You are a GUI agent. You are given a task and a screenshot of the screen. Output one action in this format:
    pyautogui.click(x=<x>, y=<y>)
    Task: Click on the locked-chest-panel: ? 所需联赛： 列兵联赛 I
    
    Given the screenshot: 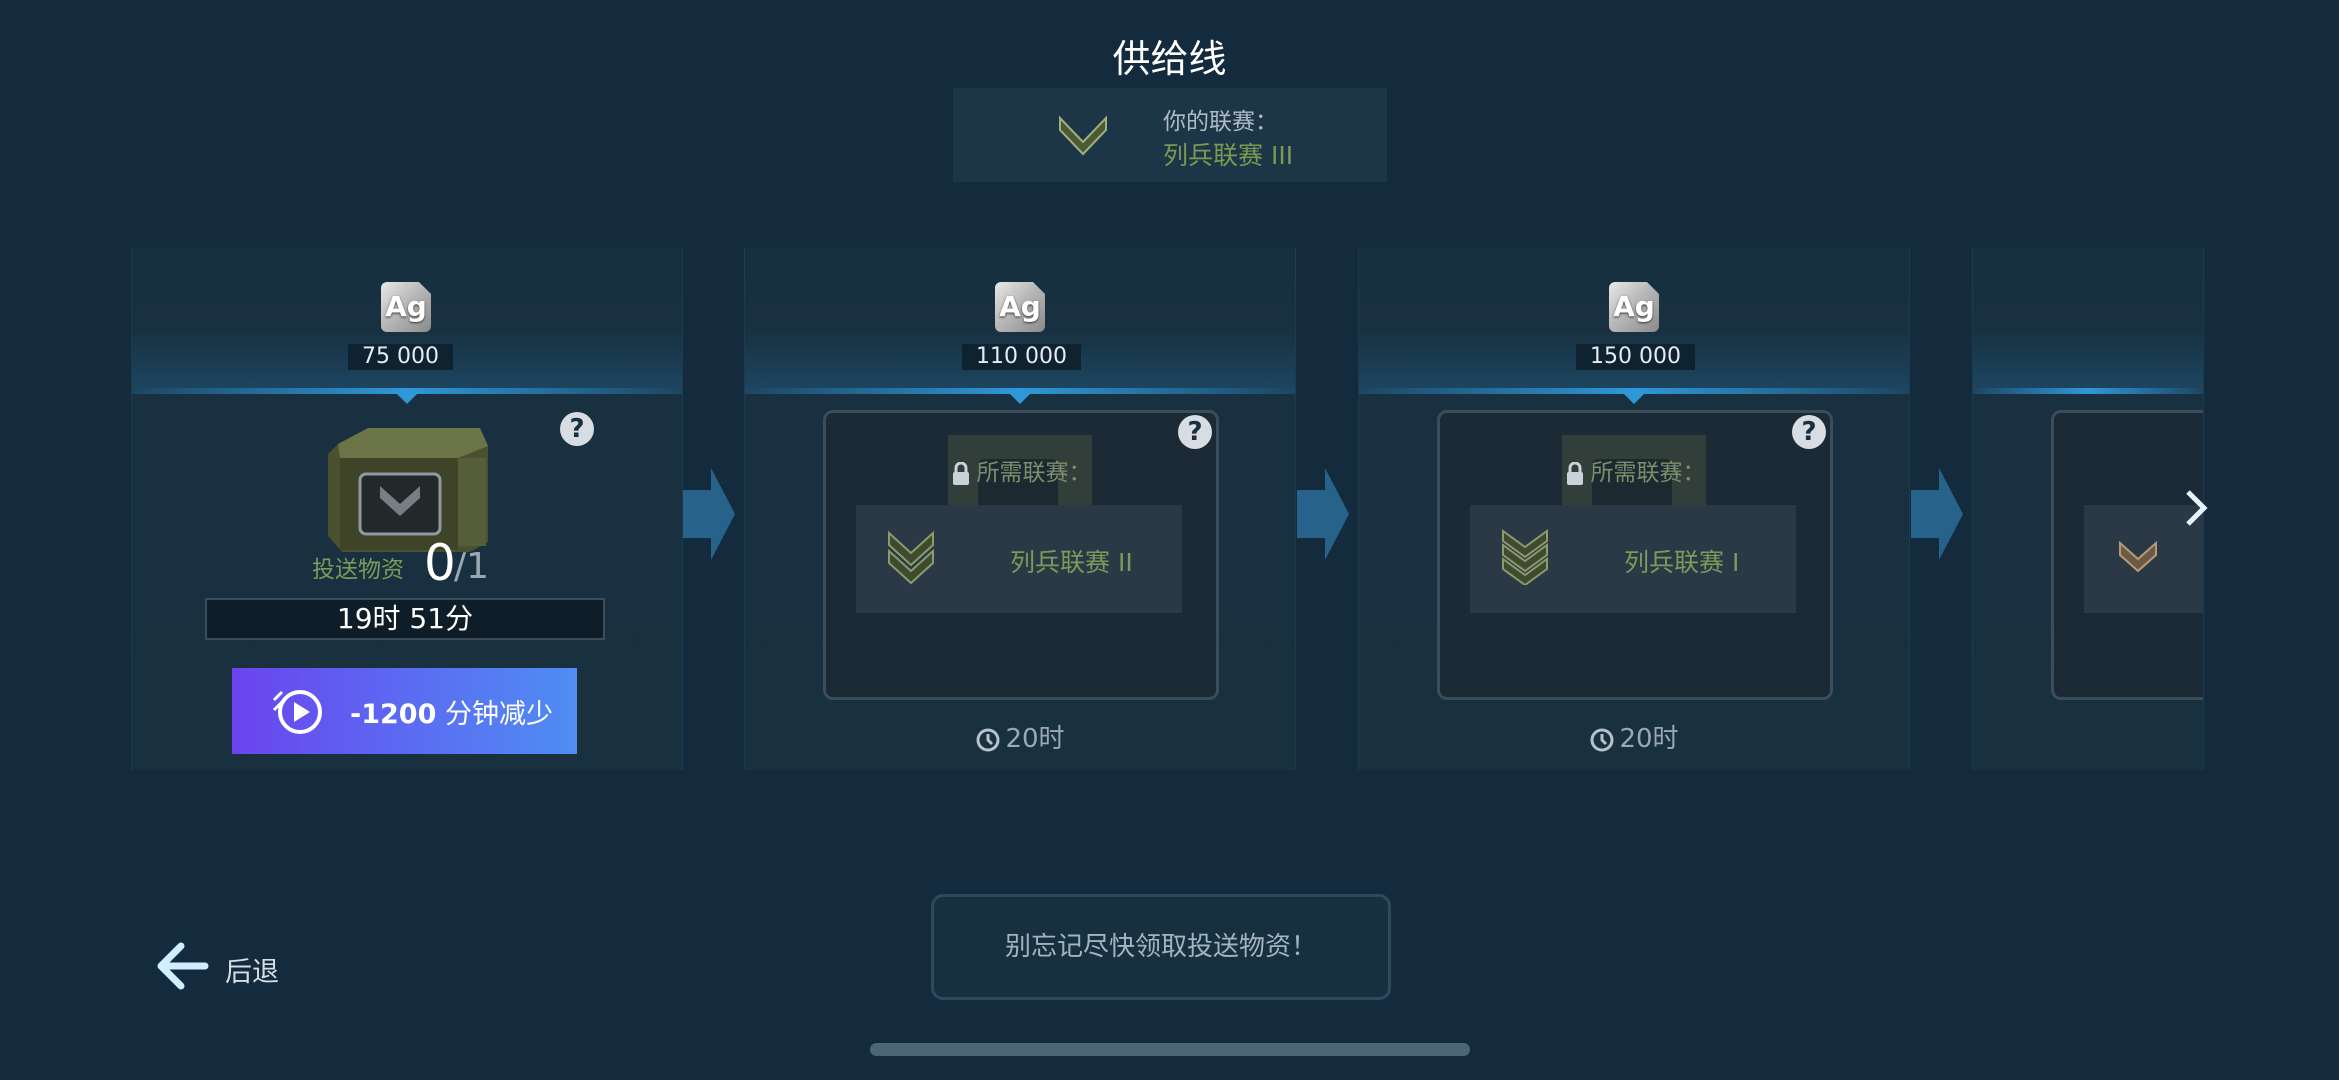 What is the action you would take?
    pyautogui.click(x=1635, y=555)
    